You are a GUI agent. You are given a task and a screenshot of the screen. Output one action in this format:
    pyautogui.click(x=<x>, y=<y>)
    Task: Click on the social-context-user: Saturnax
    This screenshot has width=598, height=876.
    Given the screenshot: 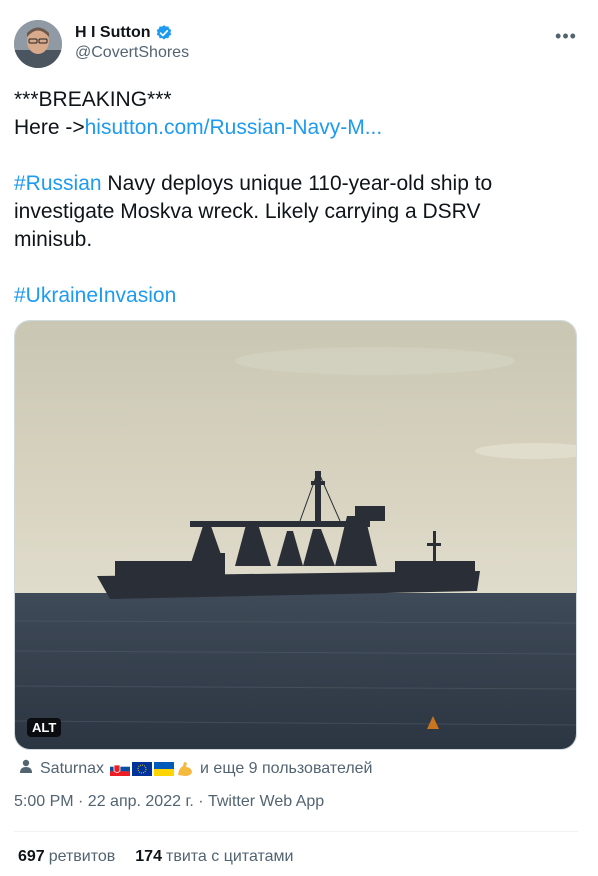 What is the action you would take?
    pyautogui.click(x=72, y=769)
    